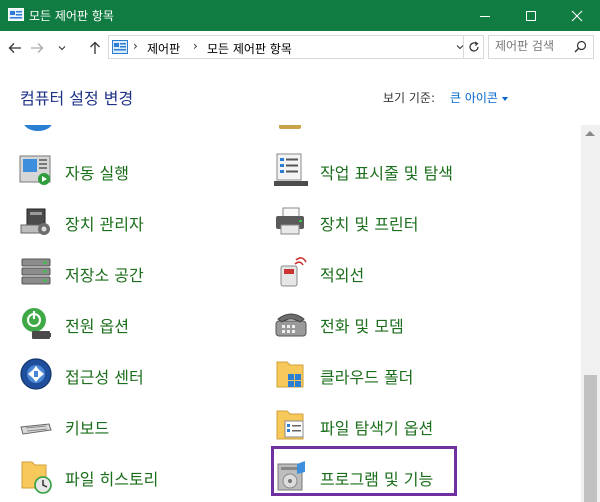 Image resolution: width=600 pixels, height=502 pixels. Describe the element at coordinates (369, 223) in the screenshot. I see `item-label: 장치 및 프린터` at that location.